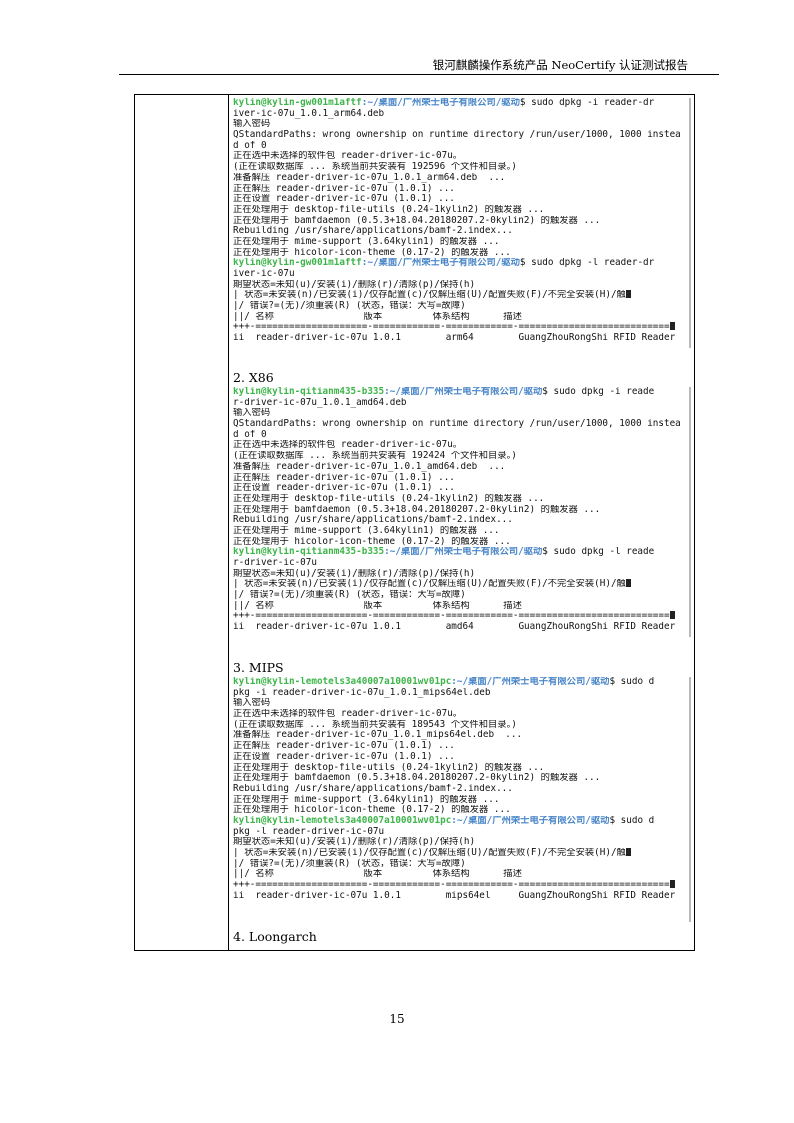  What do you see at coordinates (461, 124) in the screenshot?
I see `terminal-line: 输入密码` at bounding box center [461, 124].